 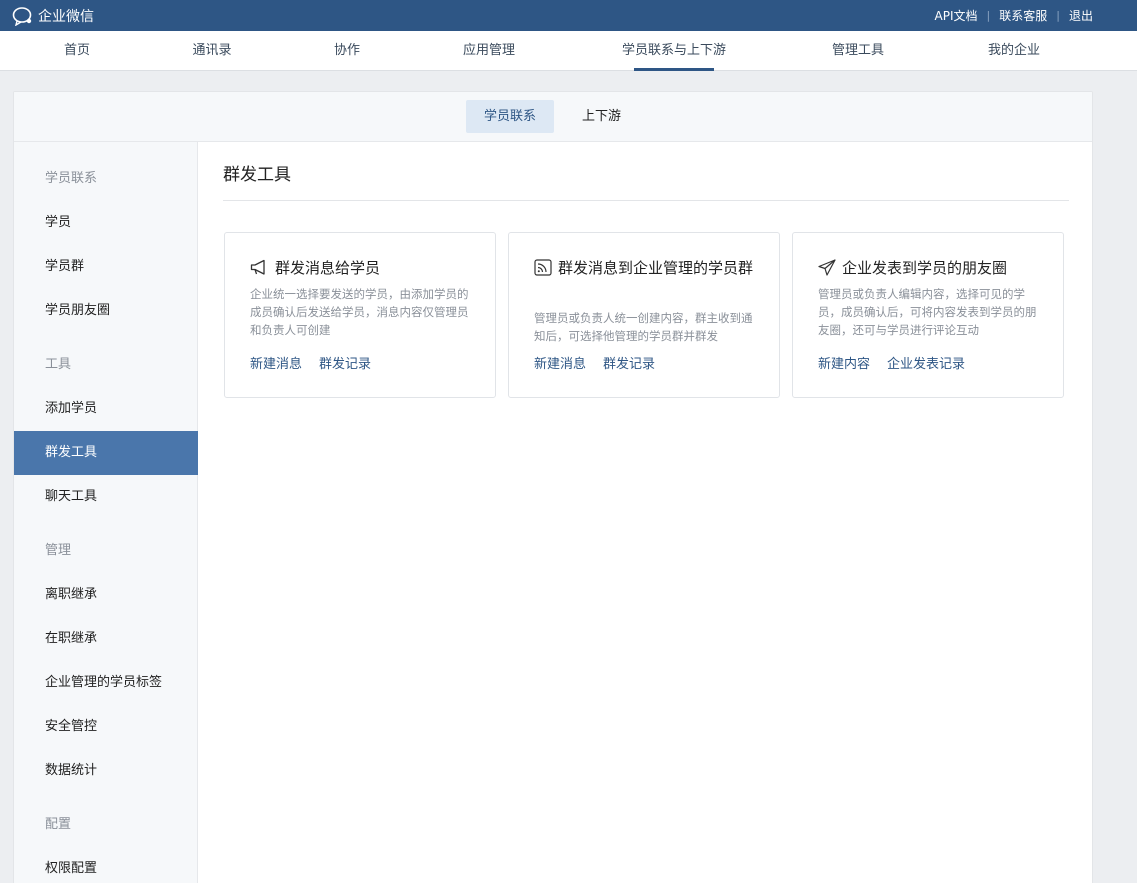 I want to click on main-nav: 首页 通讯录 协作 应用管理 学员联系与上下游 管理工具 我的企业, so click(x=568, y=51).